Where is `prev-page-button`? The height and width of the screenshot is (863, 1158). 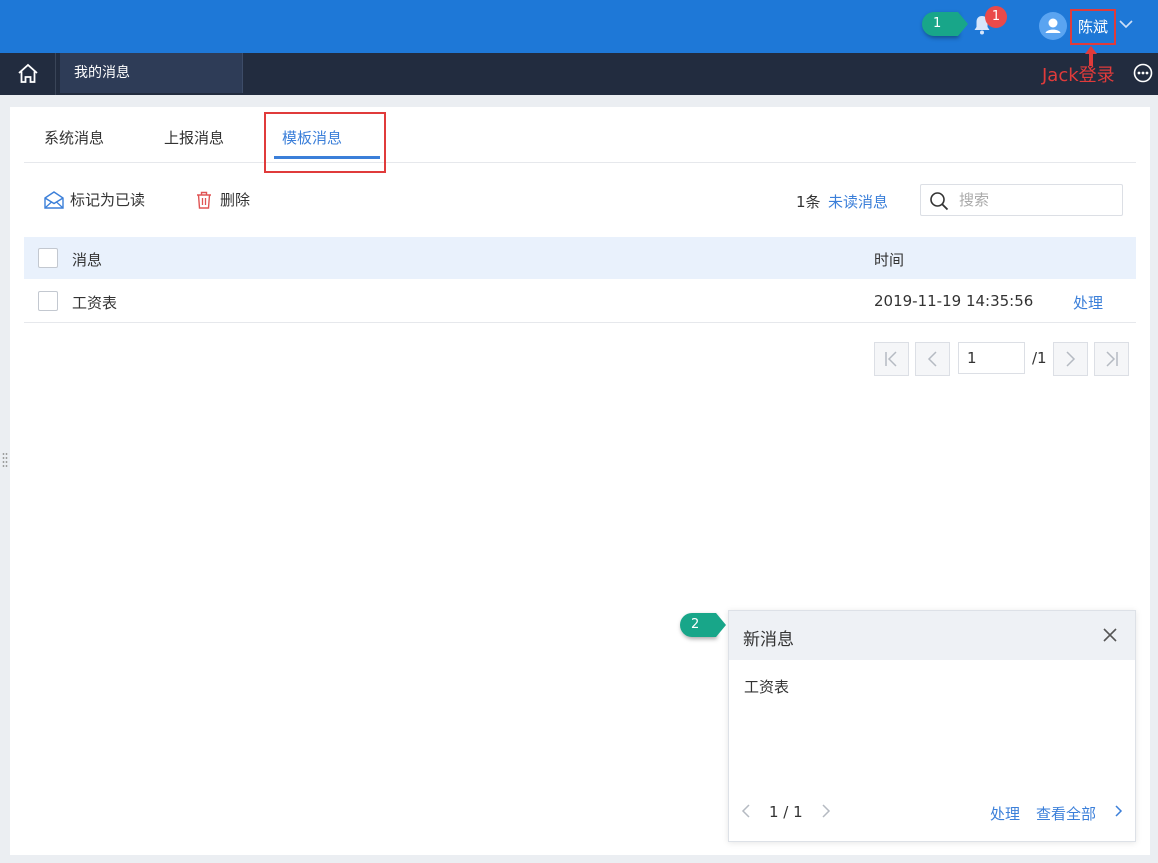 prev-page-button is located at coordinates (932, 359).